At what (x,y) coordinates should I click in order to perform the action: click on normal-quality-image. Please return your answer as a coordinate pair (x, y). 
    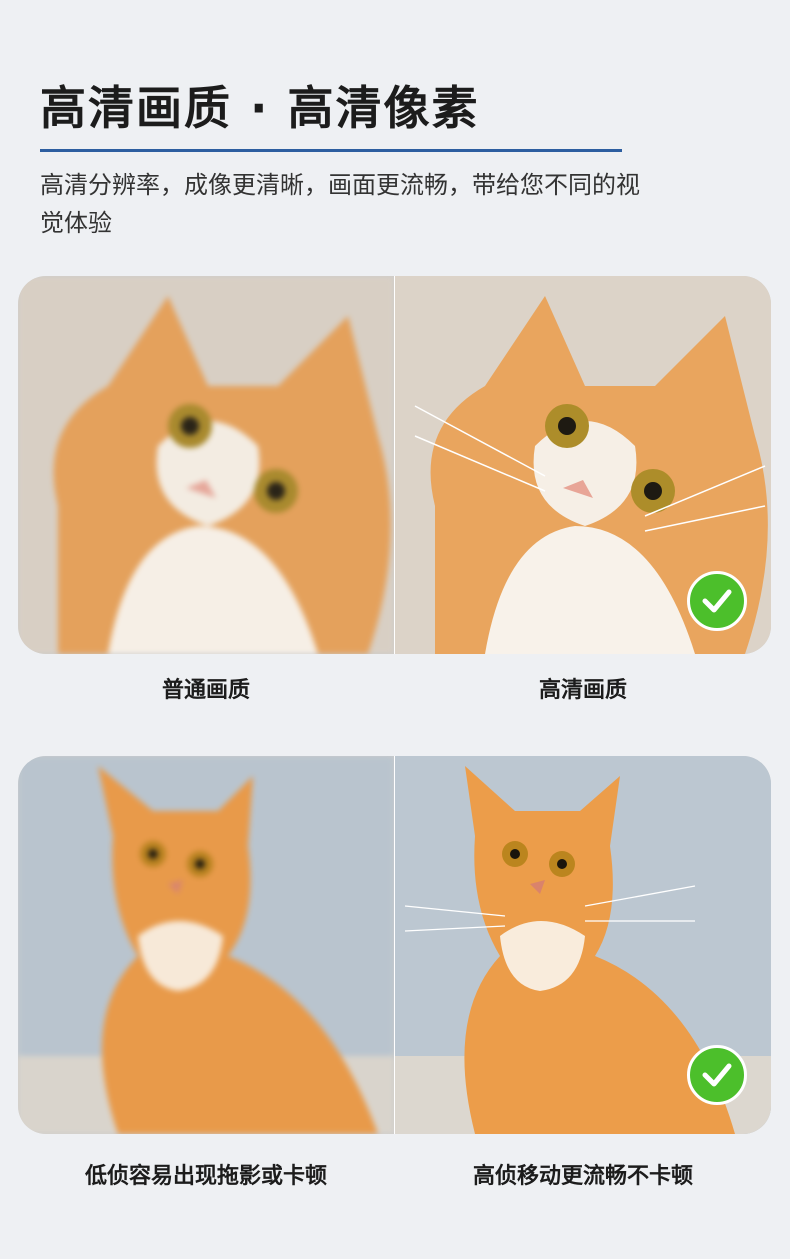
    Looking at the image, I should click on (206, 465).